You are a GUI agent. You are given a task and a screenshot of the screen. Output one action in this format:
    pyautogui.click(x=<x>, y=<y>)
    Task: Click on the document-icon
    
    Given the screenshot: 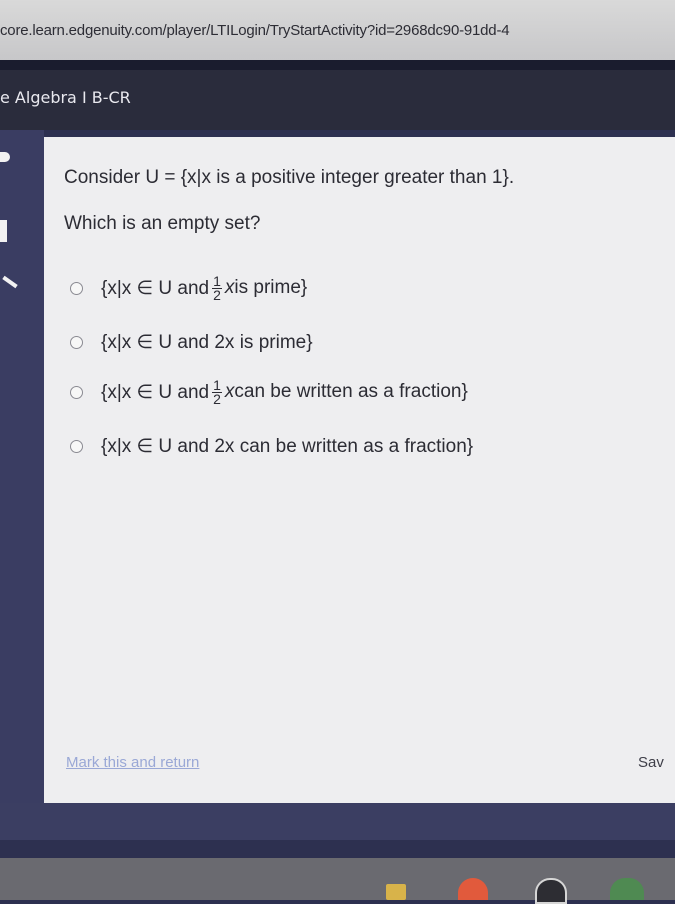 What is the action you would take?
    pyautogui.click(x=3, y=231)
    